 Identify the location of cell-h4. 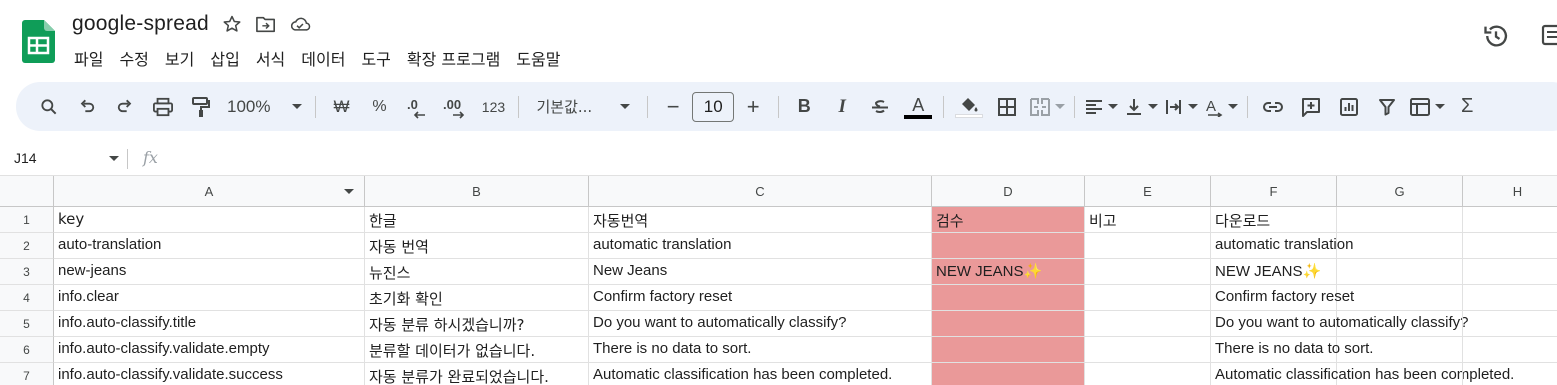
(1510, 298).